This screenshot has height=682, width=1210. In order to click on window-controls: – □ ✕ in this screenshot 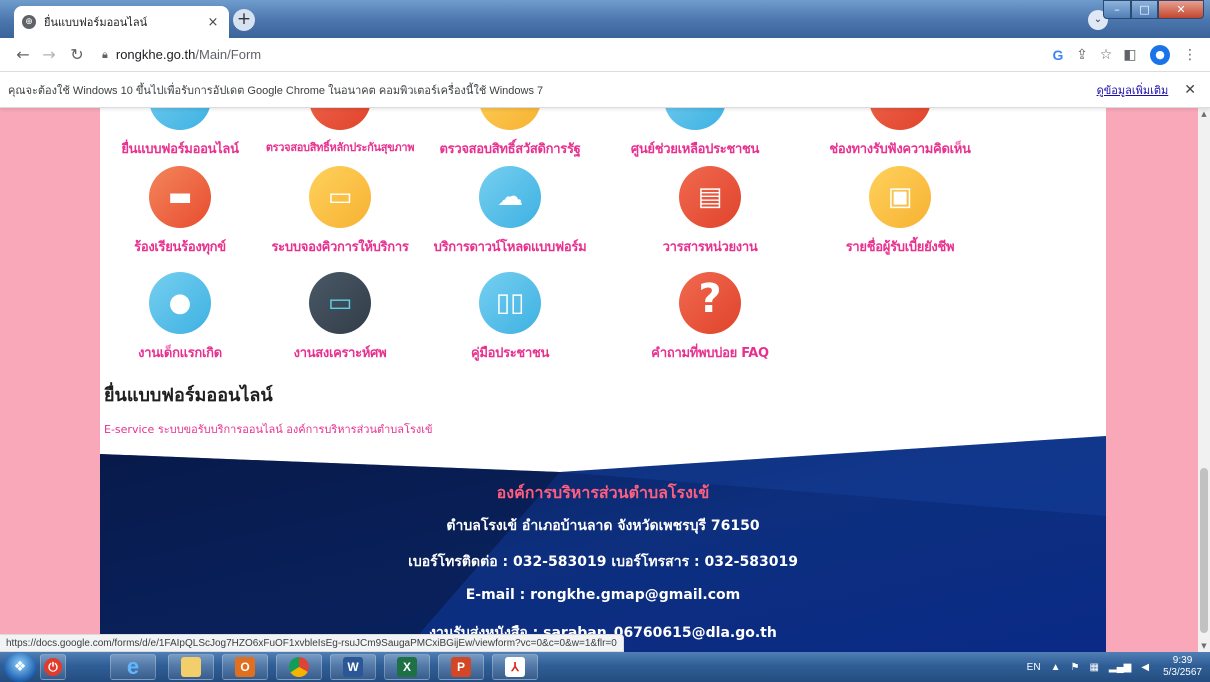, I will do `click(1153, 9)`.